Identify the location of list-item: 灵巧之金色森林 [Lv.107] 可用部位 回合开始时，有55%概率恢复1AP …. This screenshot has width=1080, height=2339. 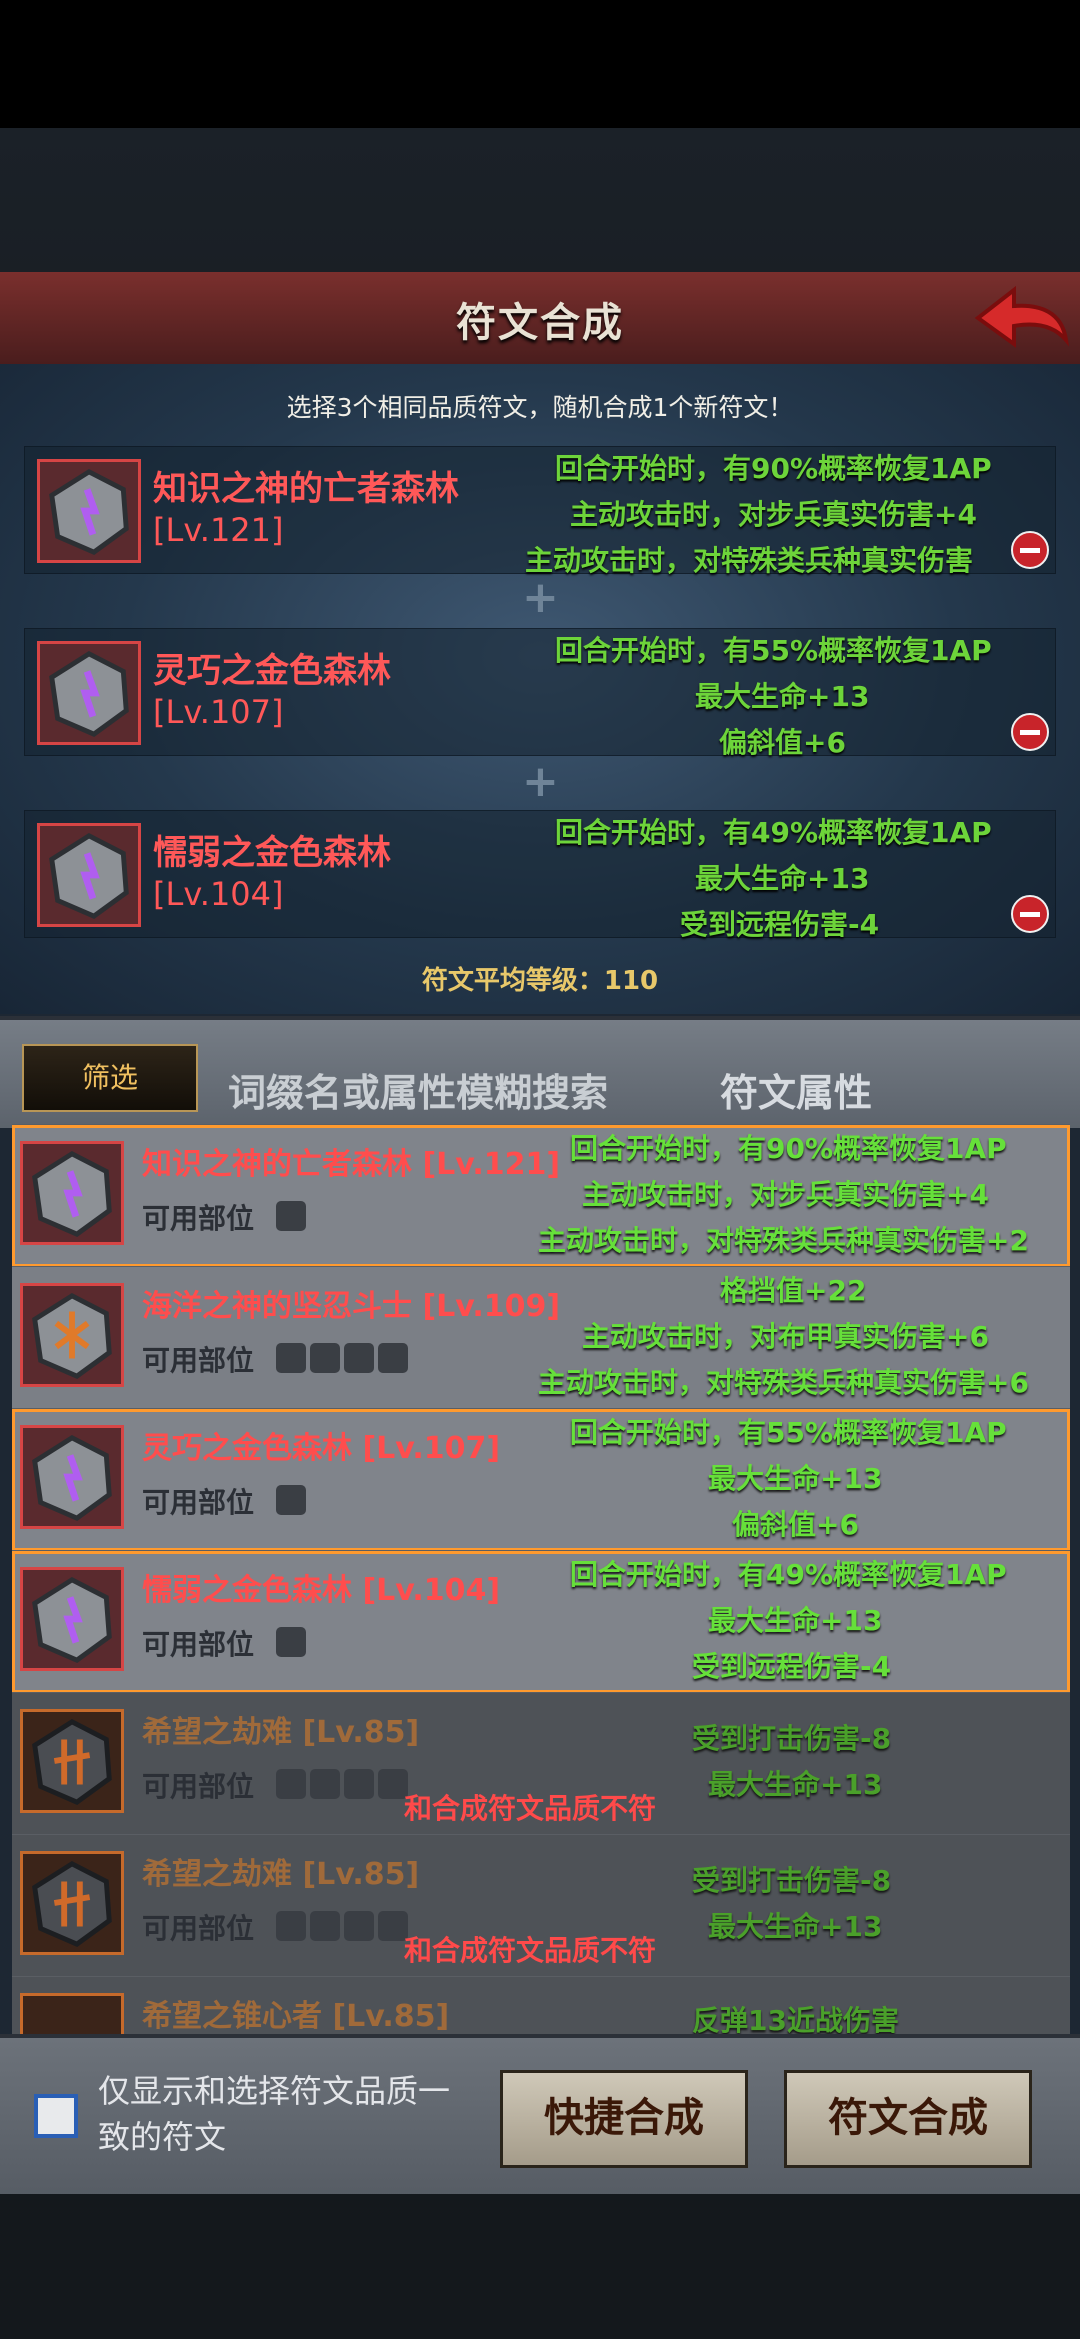
(541, 1479).